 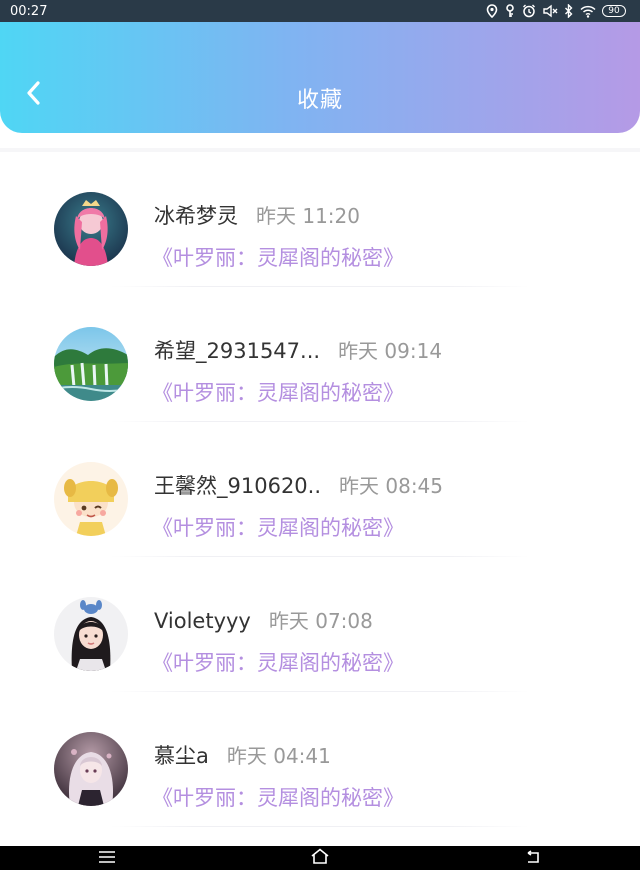 I want to click on menu-button, so click(x=107, y=858).